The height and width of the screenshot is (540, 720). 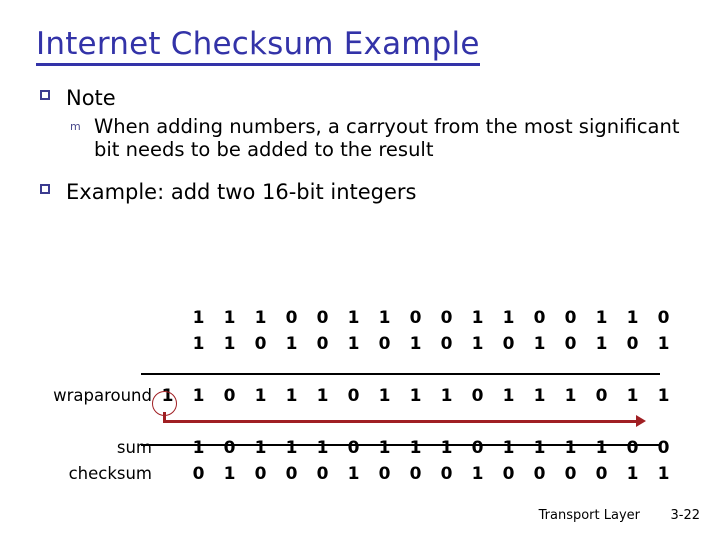 What do you see at coordinates (685, 515) in the screenshot?
I see `footer-page-number: 3-22` at bounding box center [685, 515].